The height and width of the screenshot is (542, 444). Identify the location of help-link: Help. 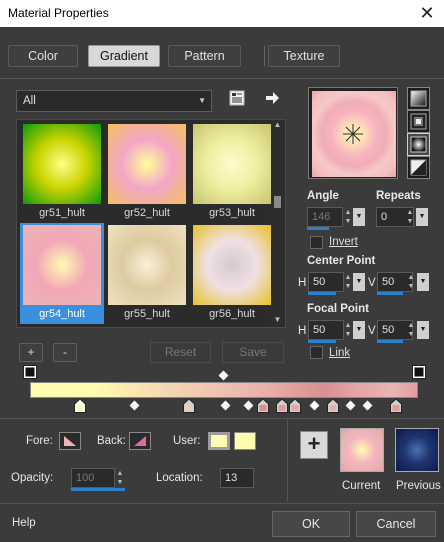
(24, 523).